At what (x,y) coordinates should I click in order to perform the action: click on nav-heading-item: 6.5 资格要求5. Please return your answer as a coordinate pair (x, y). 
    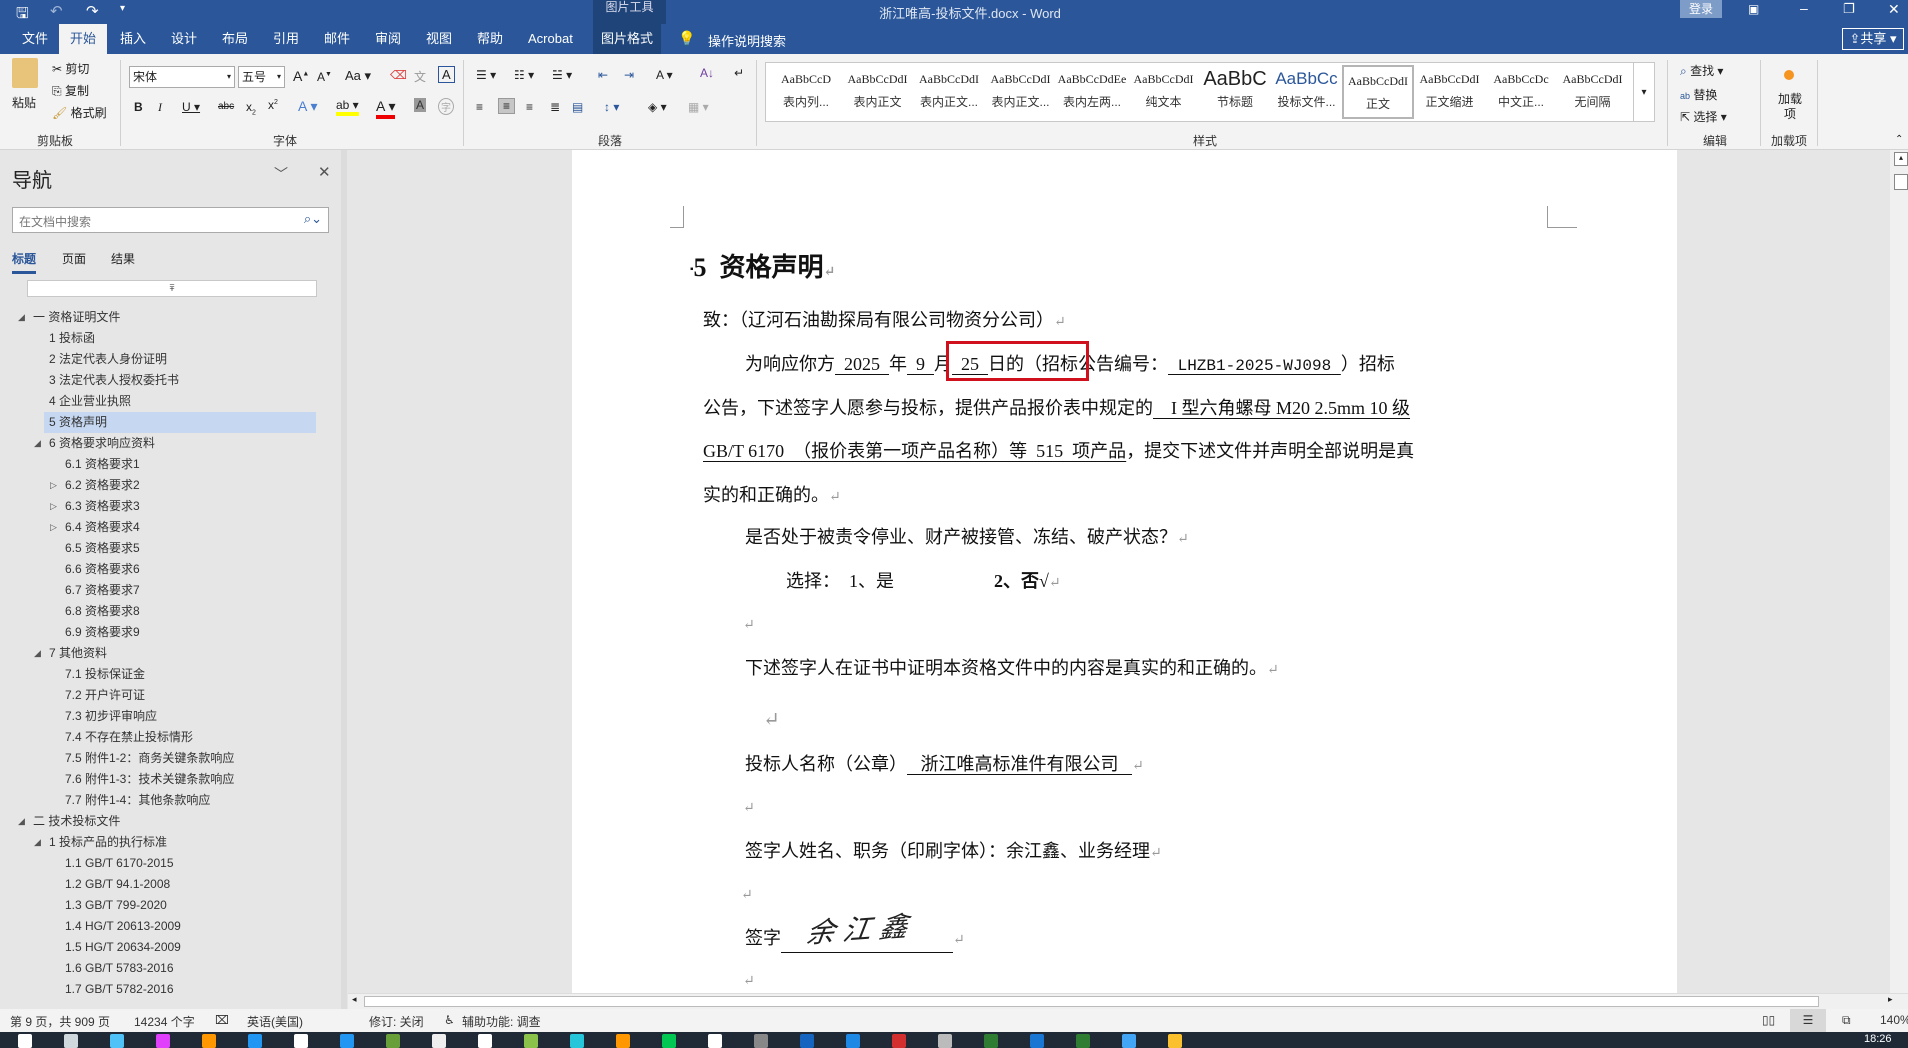
    Looking at the image, I should click on (102, 548).